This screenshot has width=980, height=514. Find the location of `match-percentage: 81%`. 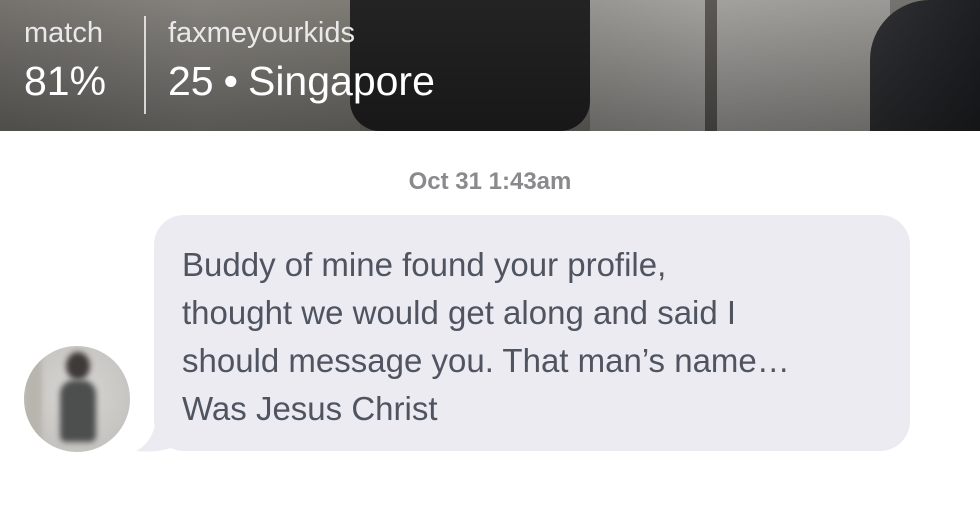

match-percentage: 81% is located at coordinates (65, 81).